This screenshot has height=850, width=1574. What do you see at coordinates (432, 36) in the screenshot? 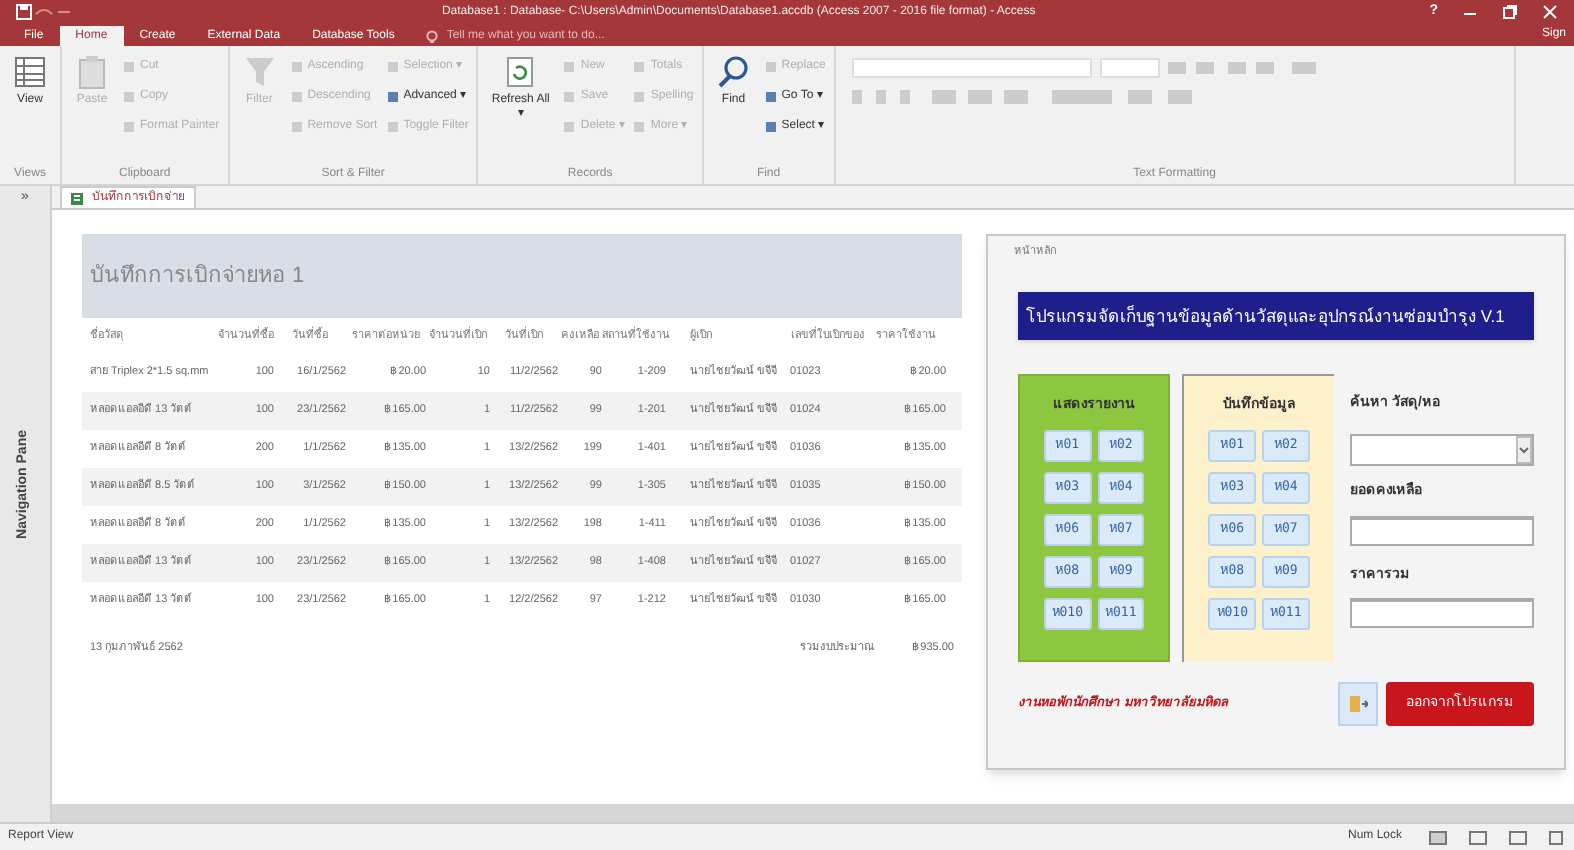
I see `lightbulb-icon` at bounding box center [432, 36].